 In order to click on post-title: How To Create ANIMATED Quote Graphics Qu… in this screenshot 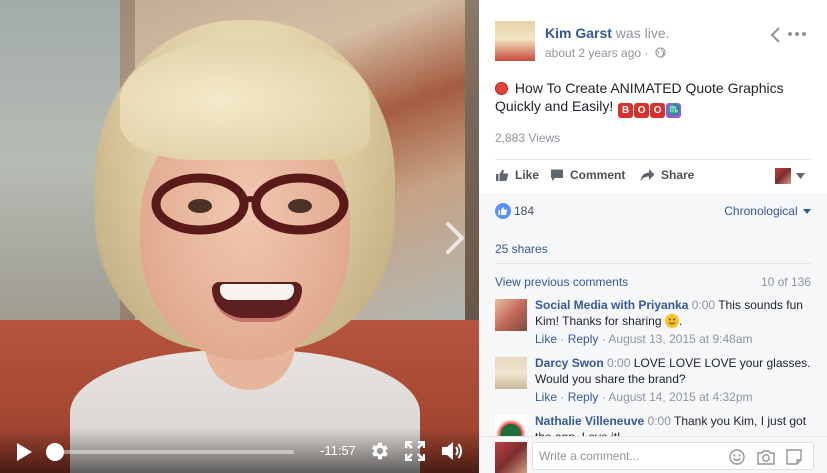, I will do `click(655, 98)`.